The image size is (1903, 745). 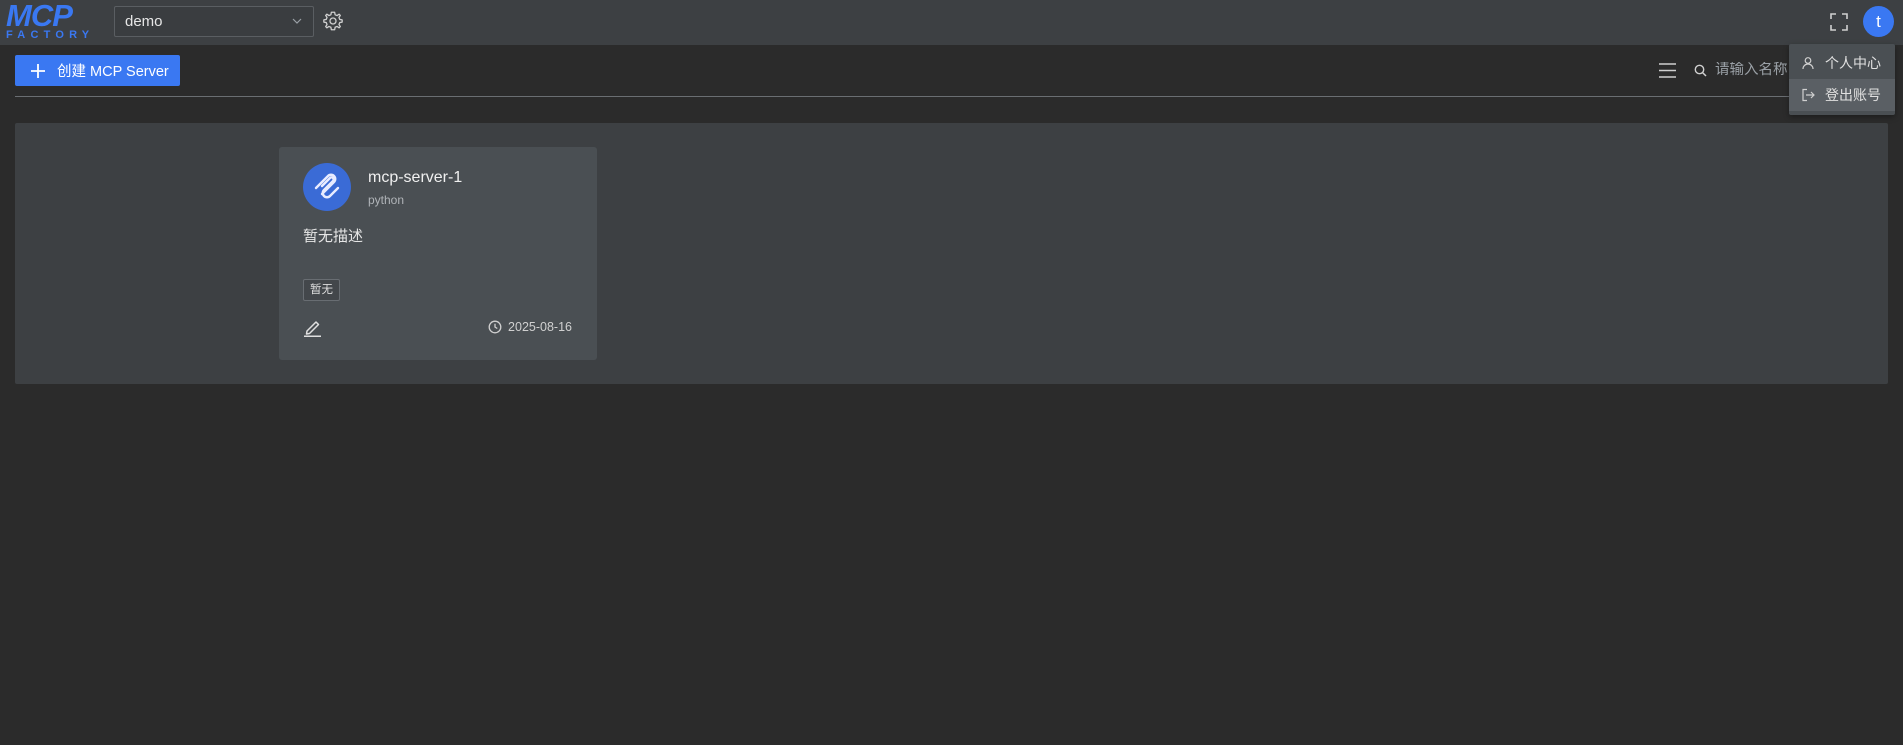 I want to click on menu-item-label: 登出账号, so click(x=1853, y=95).